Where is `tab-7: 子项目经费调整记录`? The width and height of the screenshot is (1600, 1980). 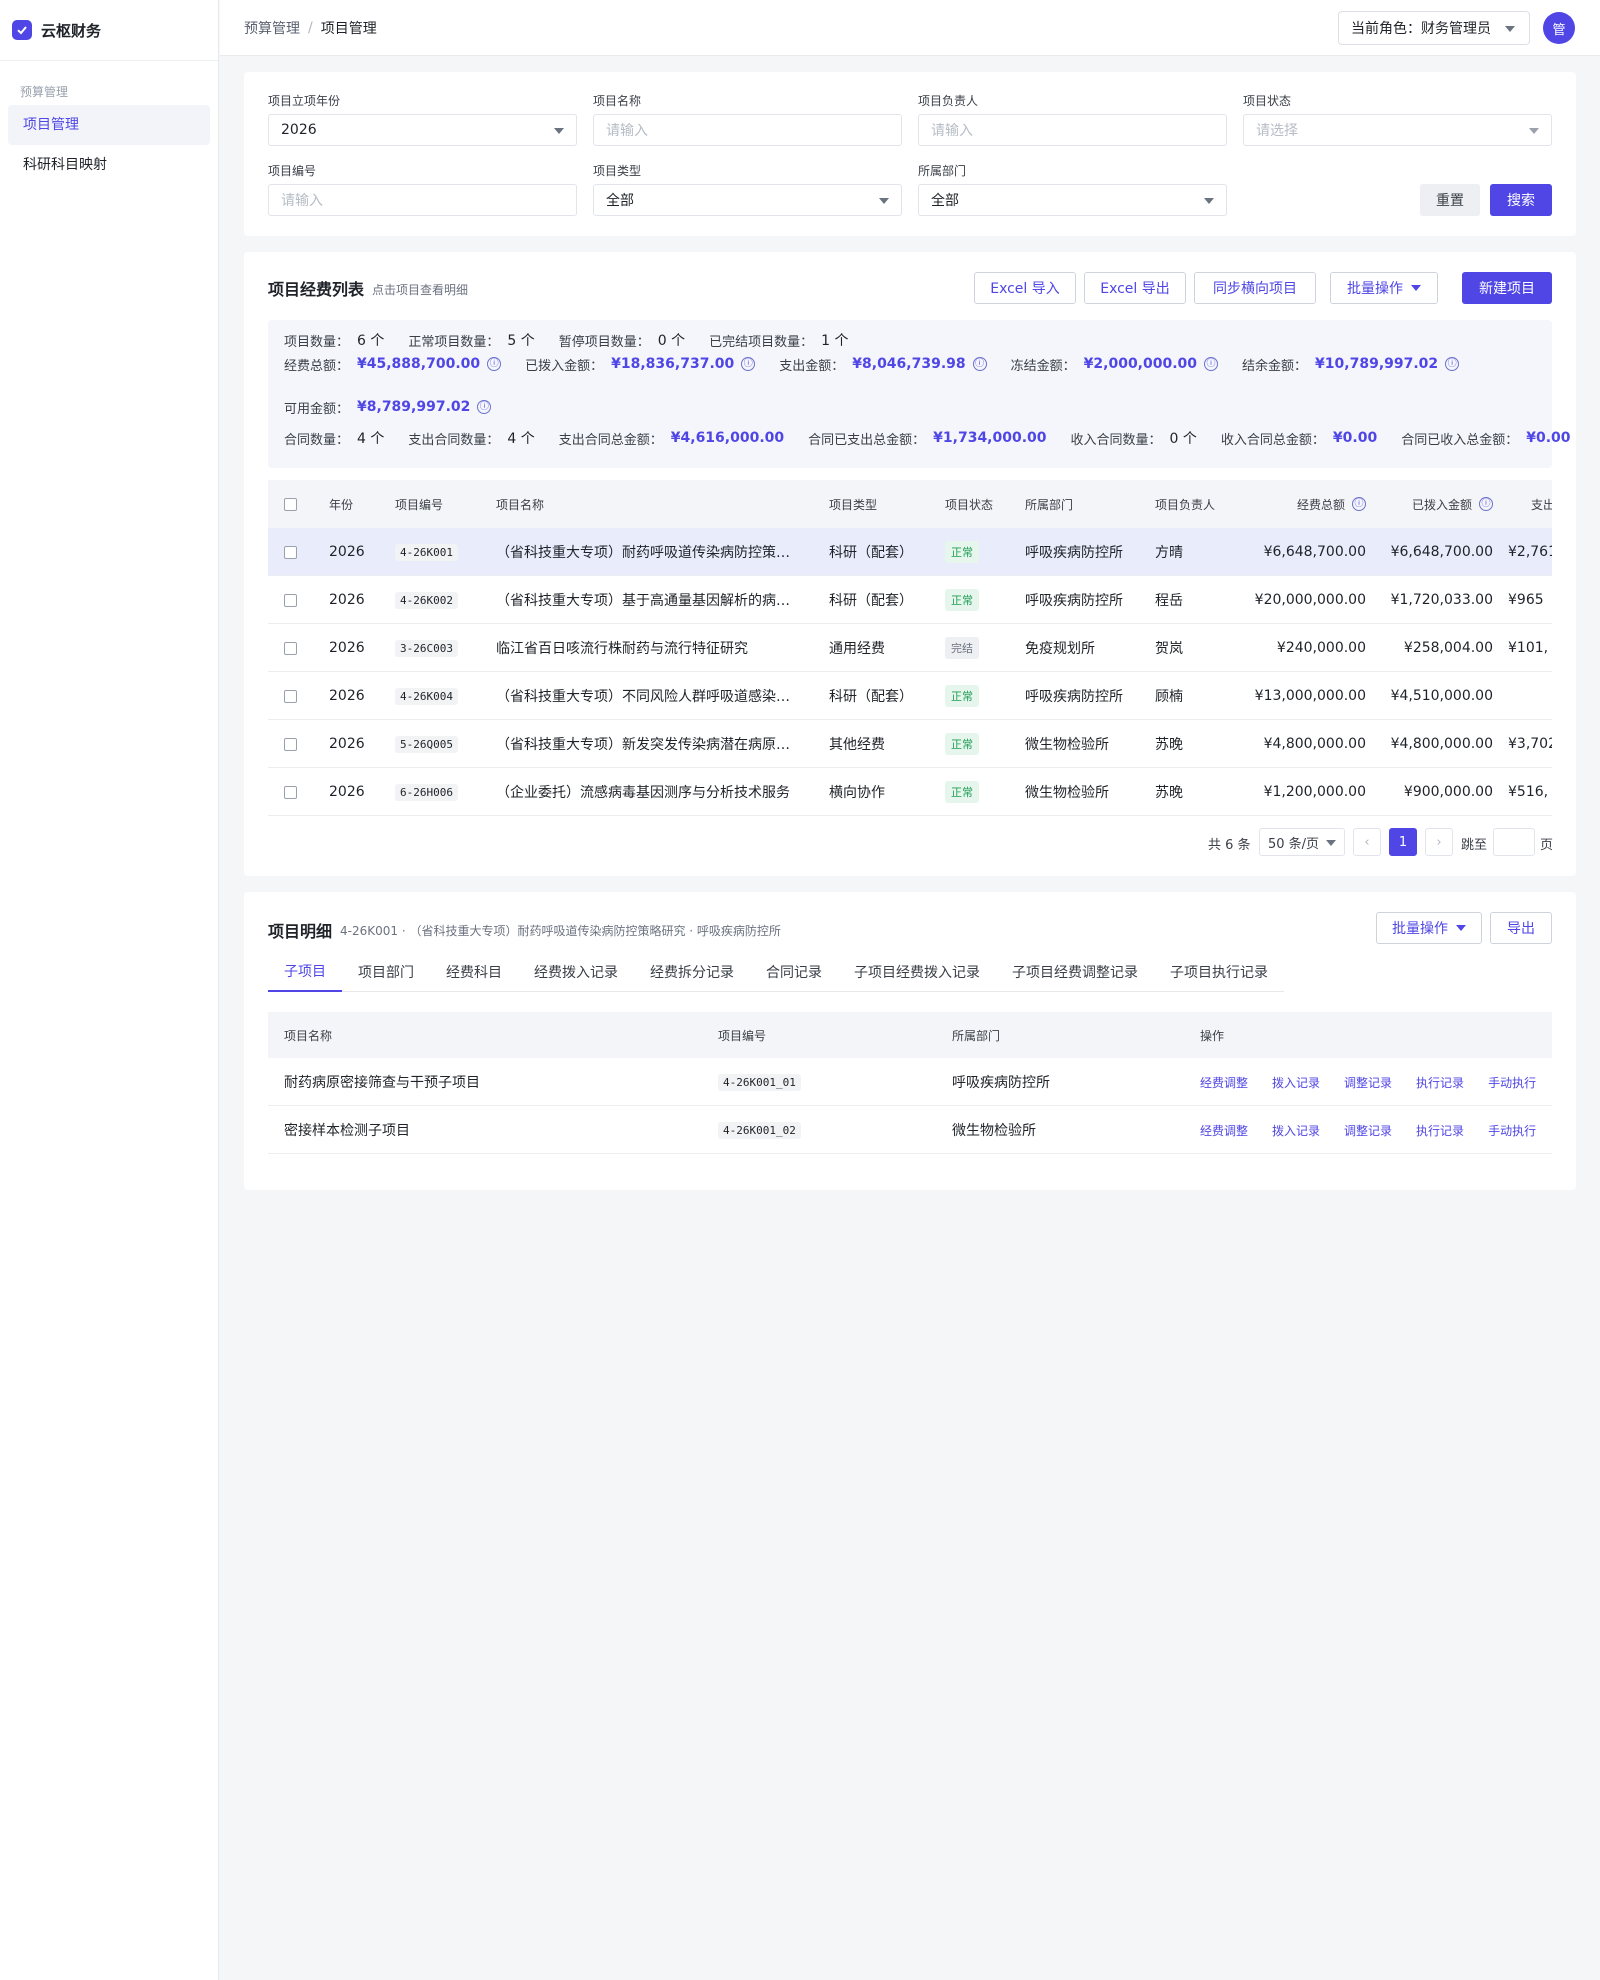
tab-7: 子项目经费调整记录 is located at coordinates (1075, 972).